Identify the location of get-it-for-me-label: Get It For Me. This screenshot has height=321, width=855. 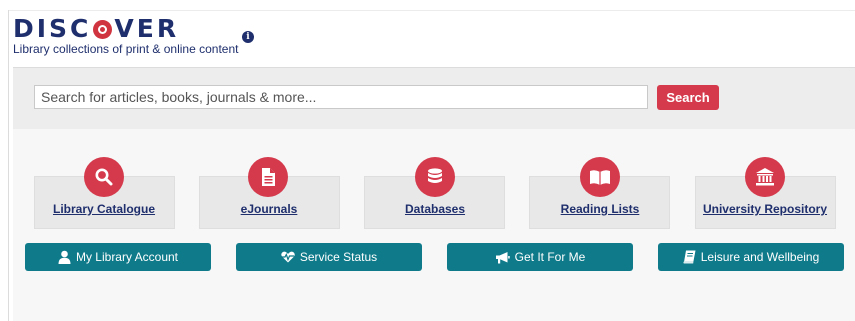
(550, 257).